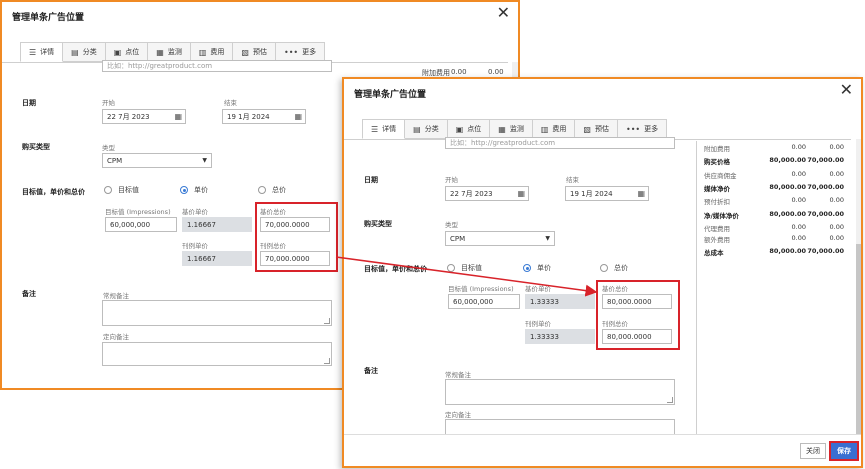 This screenshot has height=469, width=865. I want to click on summary-row: 净/媒体净价 80,000.00 70,000.00, so click(774, 215).